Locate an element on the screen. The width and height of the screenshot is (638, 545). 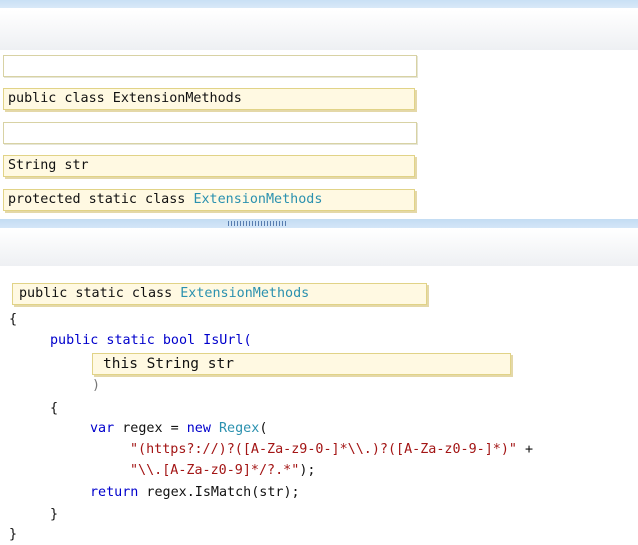
method-close-paren: ) is located at coordinates (96, 385).